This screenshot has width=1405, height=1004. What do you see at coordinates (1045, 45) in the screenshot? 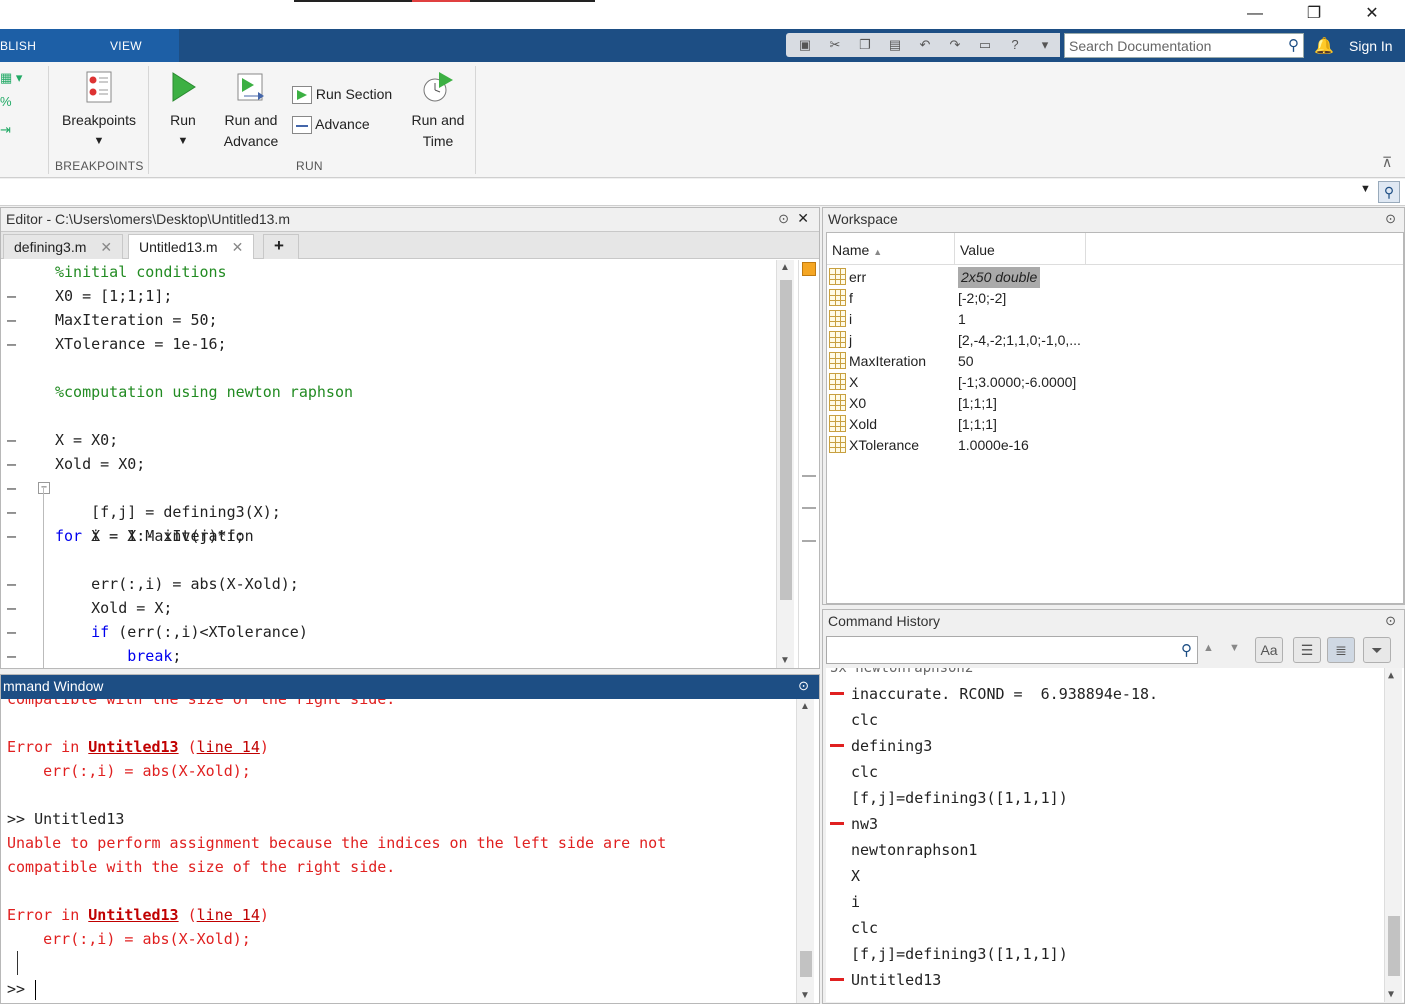
I see `customize-icon: ▾` at bounding box center [1045, 45].